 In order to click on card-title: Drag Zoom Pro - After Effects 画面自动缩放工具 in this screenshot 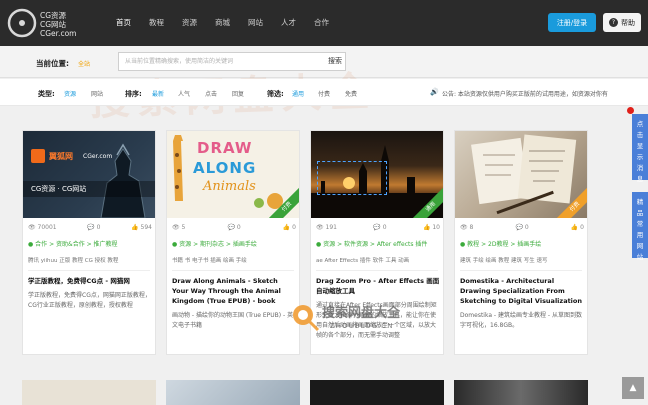, I will do `click(378, 286)`.